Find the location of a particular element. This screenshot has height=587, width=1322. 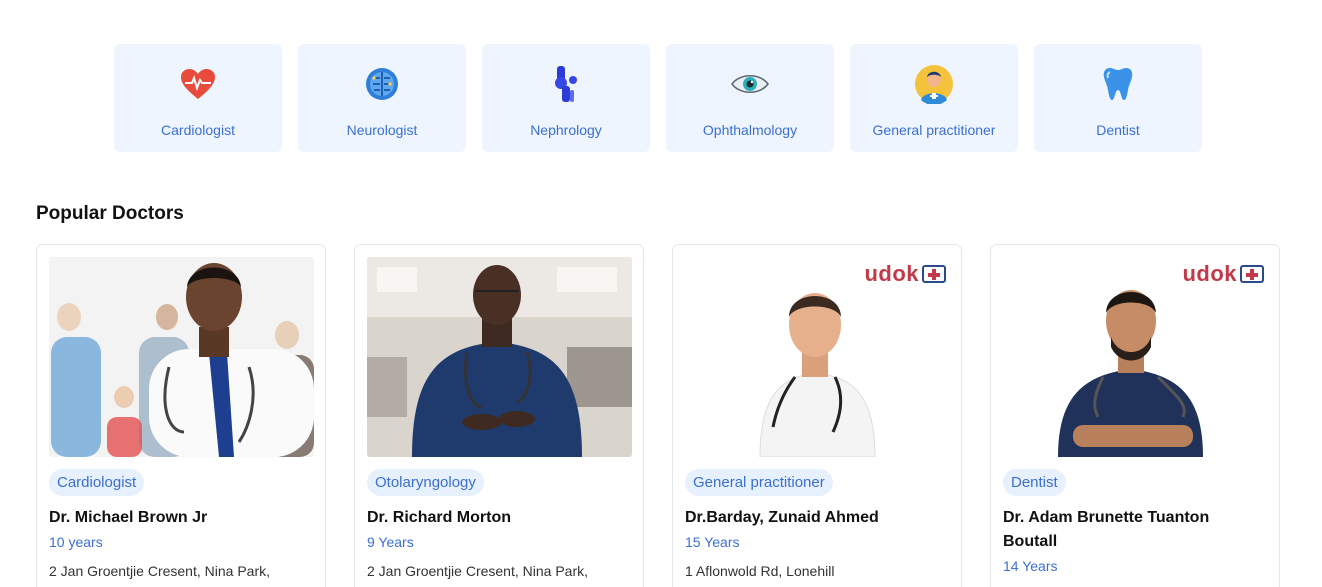

specialty-label: General practitioner is located at coordinates (934, 130).